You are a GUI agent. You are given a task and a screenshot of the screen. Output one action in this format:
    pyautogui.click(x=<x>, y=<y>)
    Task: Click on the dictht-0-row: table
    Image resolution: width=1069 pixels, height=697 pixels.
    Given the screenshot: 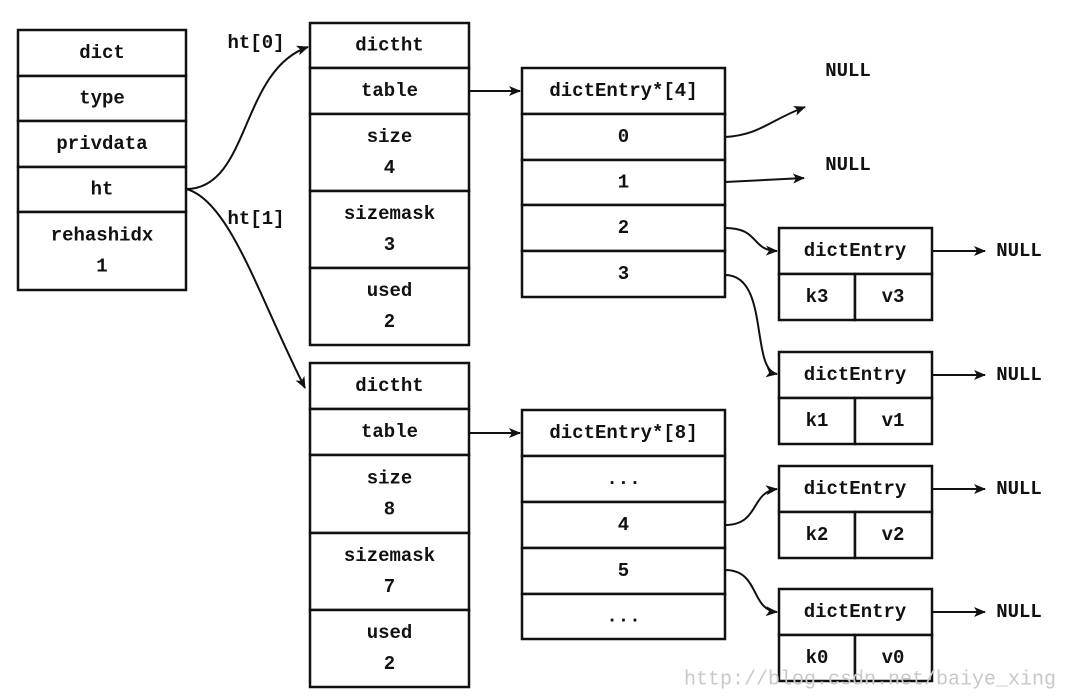 What is the action you would take?
    pyautogui.click(x=389, y=91)
    